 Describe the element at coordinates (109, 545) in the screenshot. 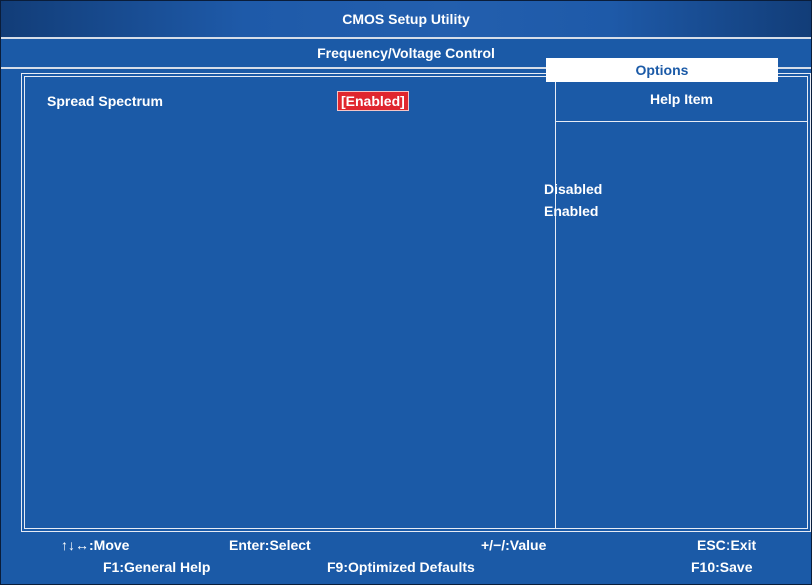

I see `footer-move-label: :Move` at that location.